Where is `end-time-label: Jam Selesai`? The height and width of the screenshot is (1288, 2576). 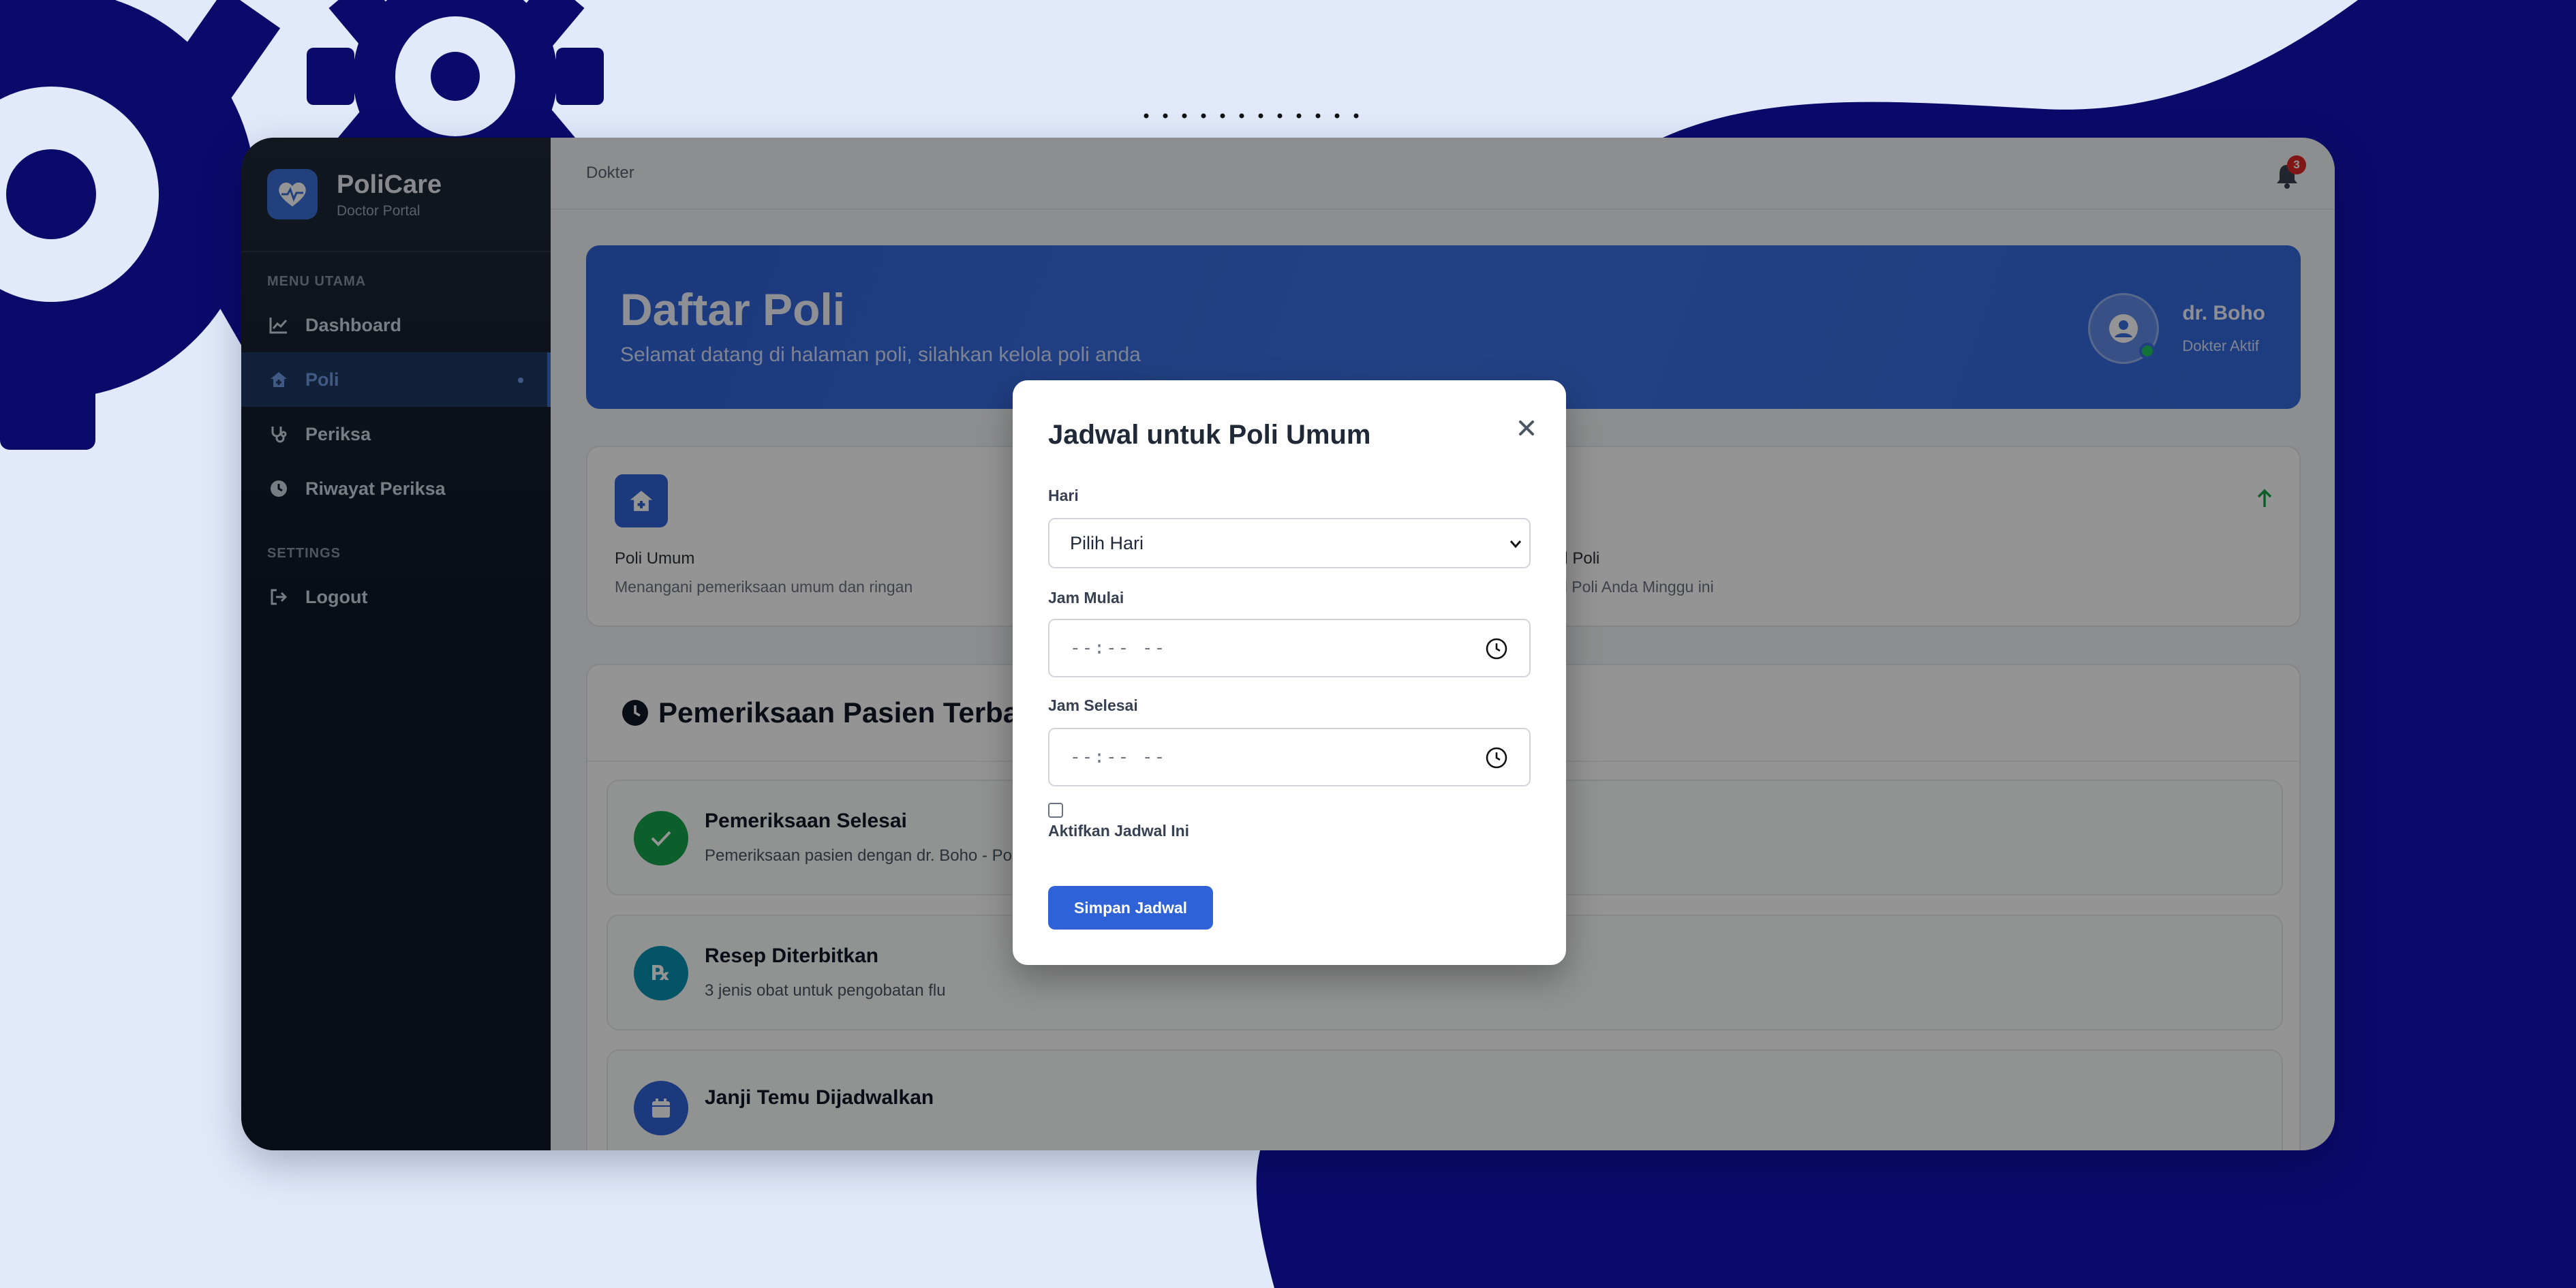
end-time-label: Jam Selesai is located at coordinates (1093, 705).